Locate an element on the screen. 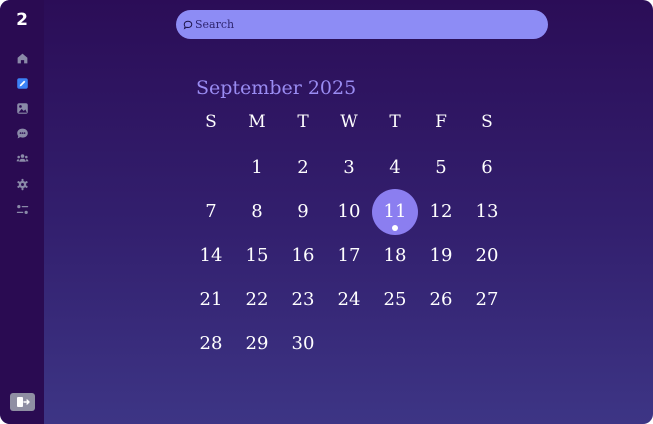 Image resolution: width=653 pixels, height=424 pixels. calendar-day-number: 5 is located at coordinates (441, 167).